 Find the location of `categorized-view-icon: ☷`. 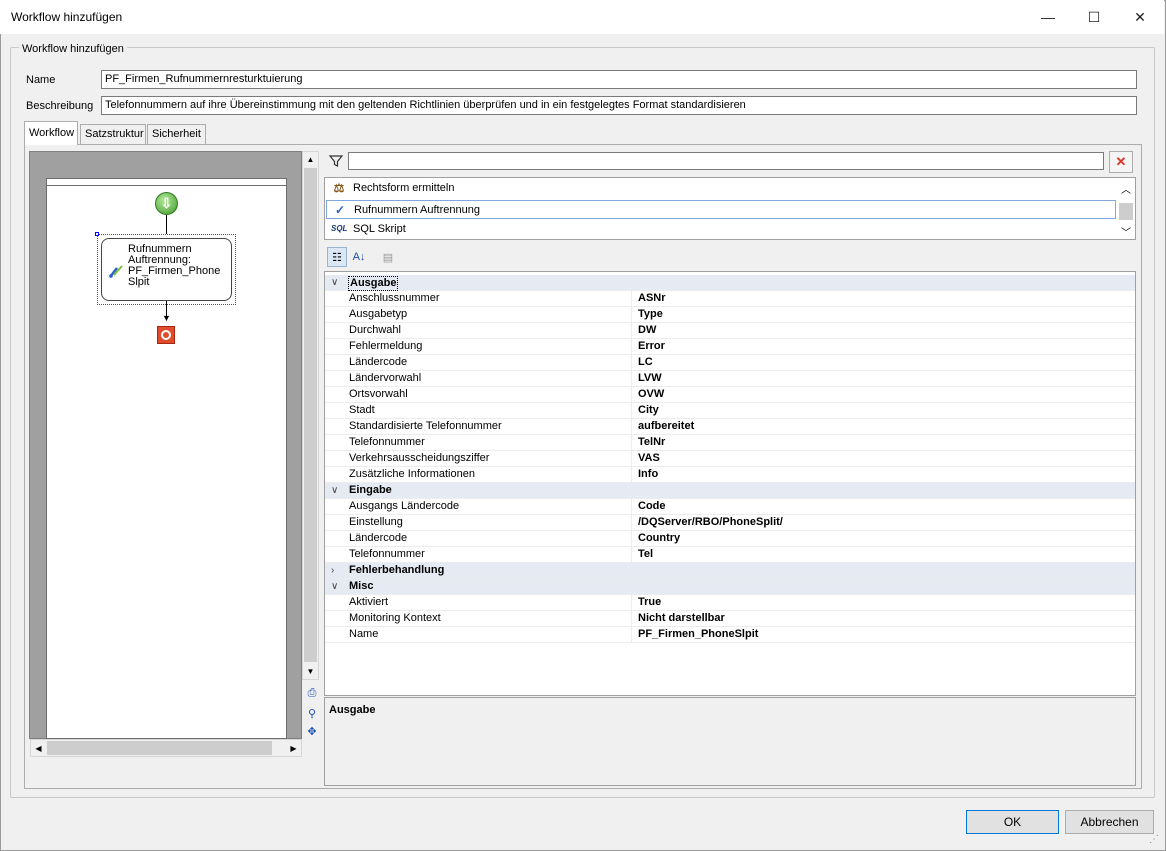

categorized-view-icon: ☷ is located at coordinates (337, 257).